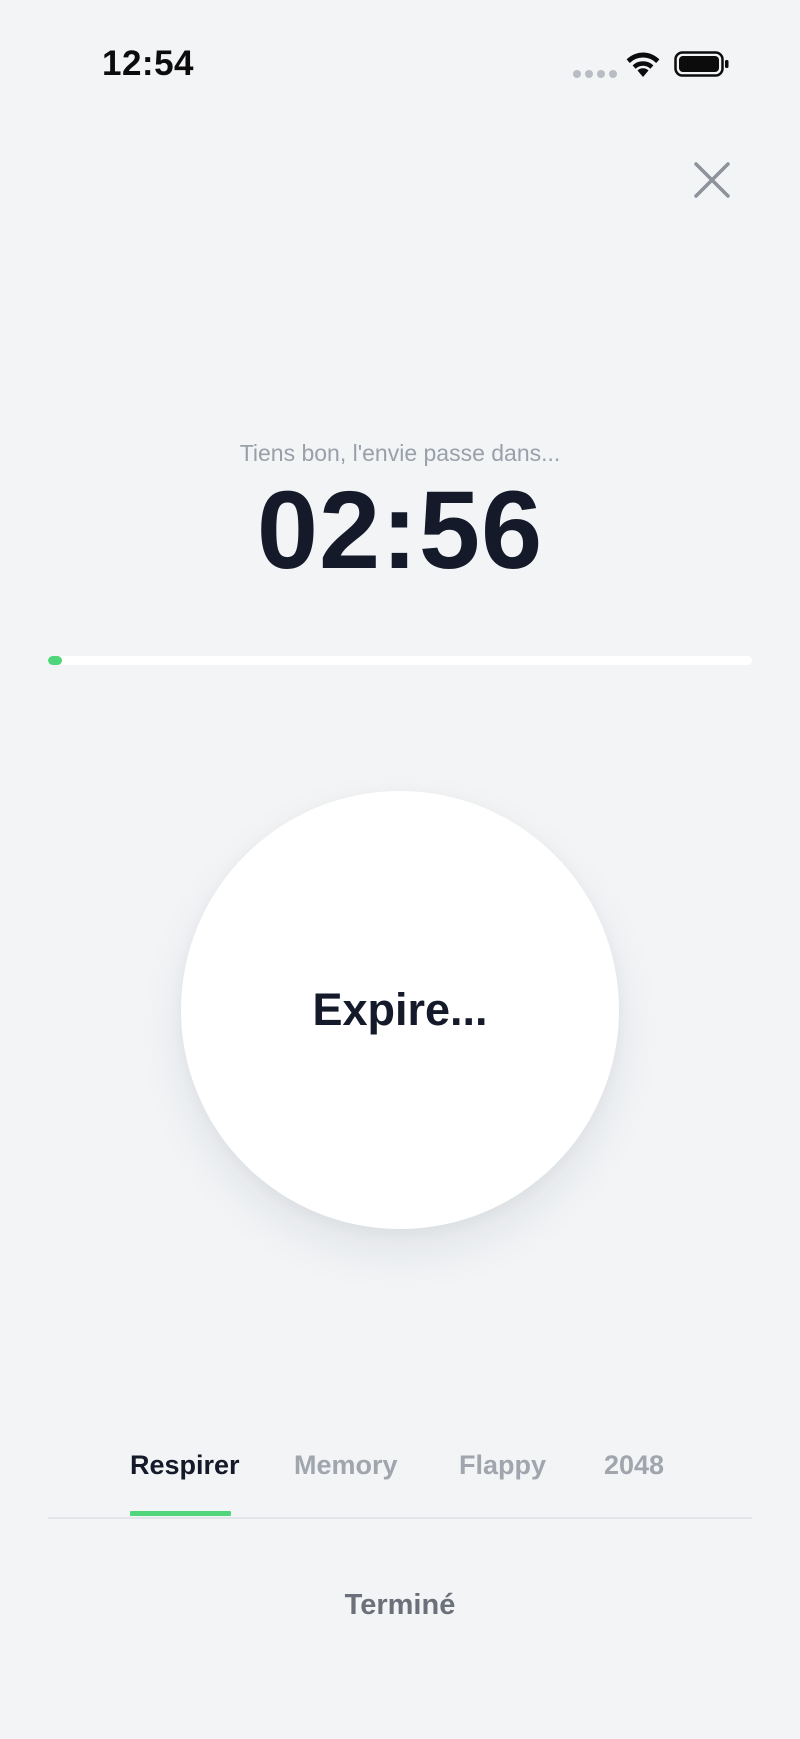 The height and width of the screenshot is (1739, 800). What do you see at coordinates (400, 65) in the screenshot?
I see `status-bar: 12:54` at bounding box center [400, 65].